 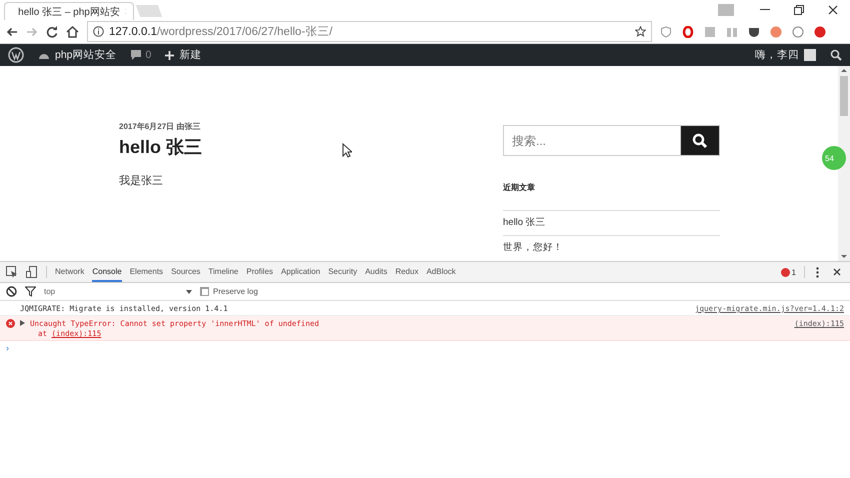 I want to click on devtools-tab: Elements, so click(x=147, y=272).